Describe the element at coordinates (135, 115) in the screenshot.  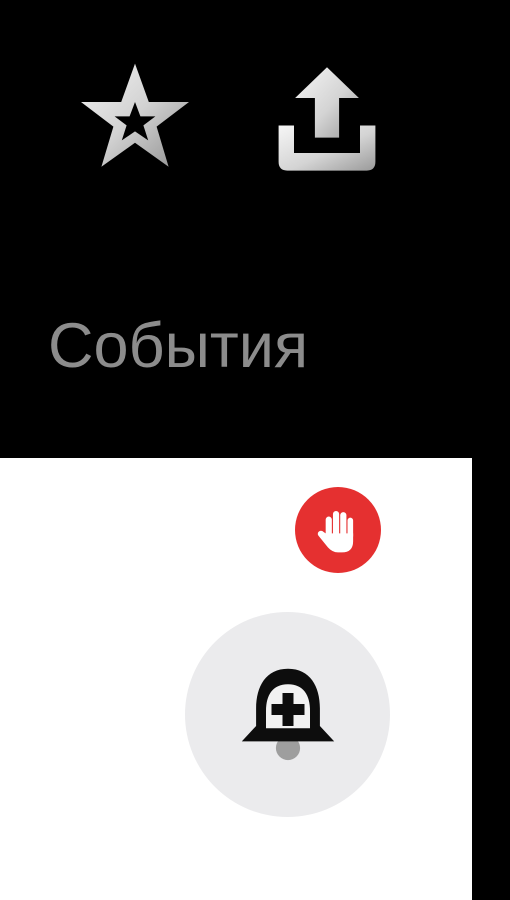
I see `star-icon` at that location.